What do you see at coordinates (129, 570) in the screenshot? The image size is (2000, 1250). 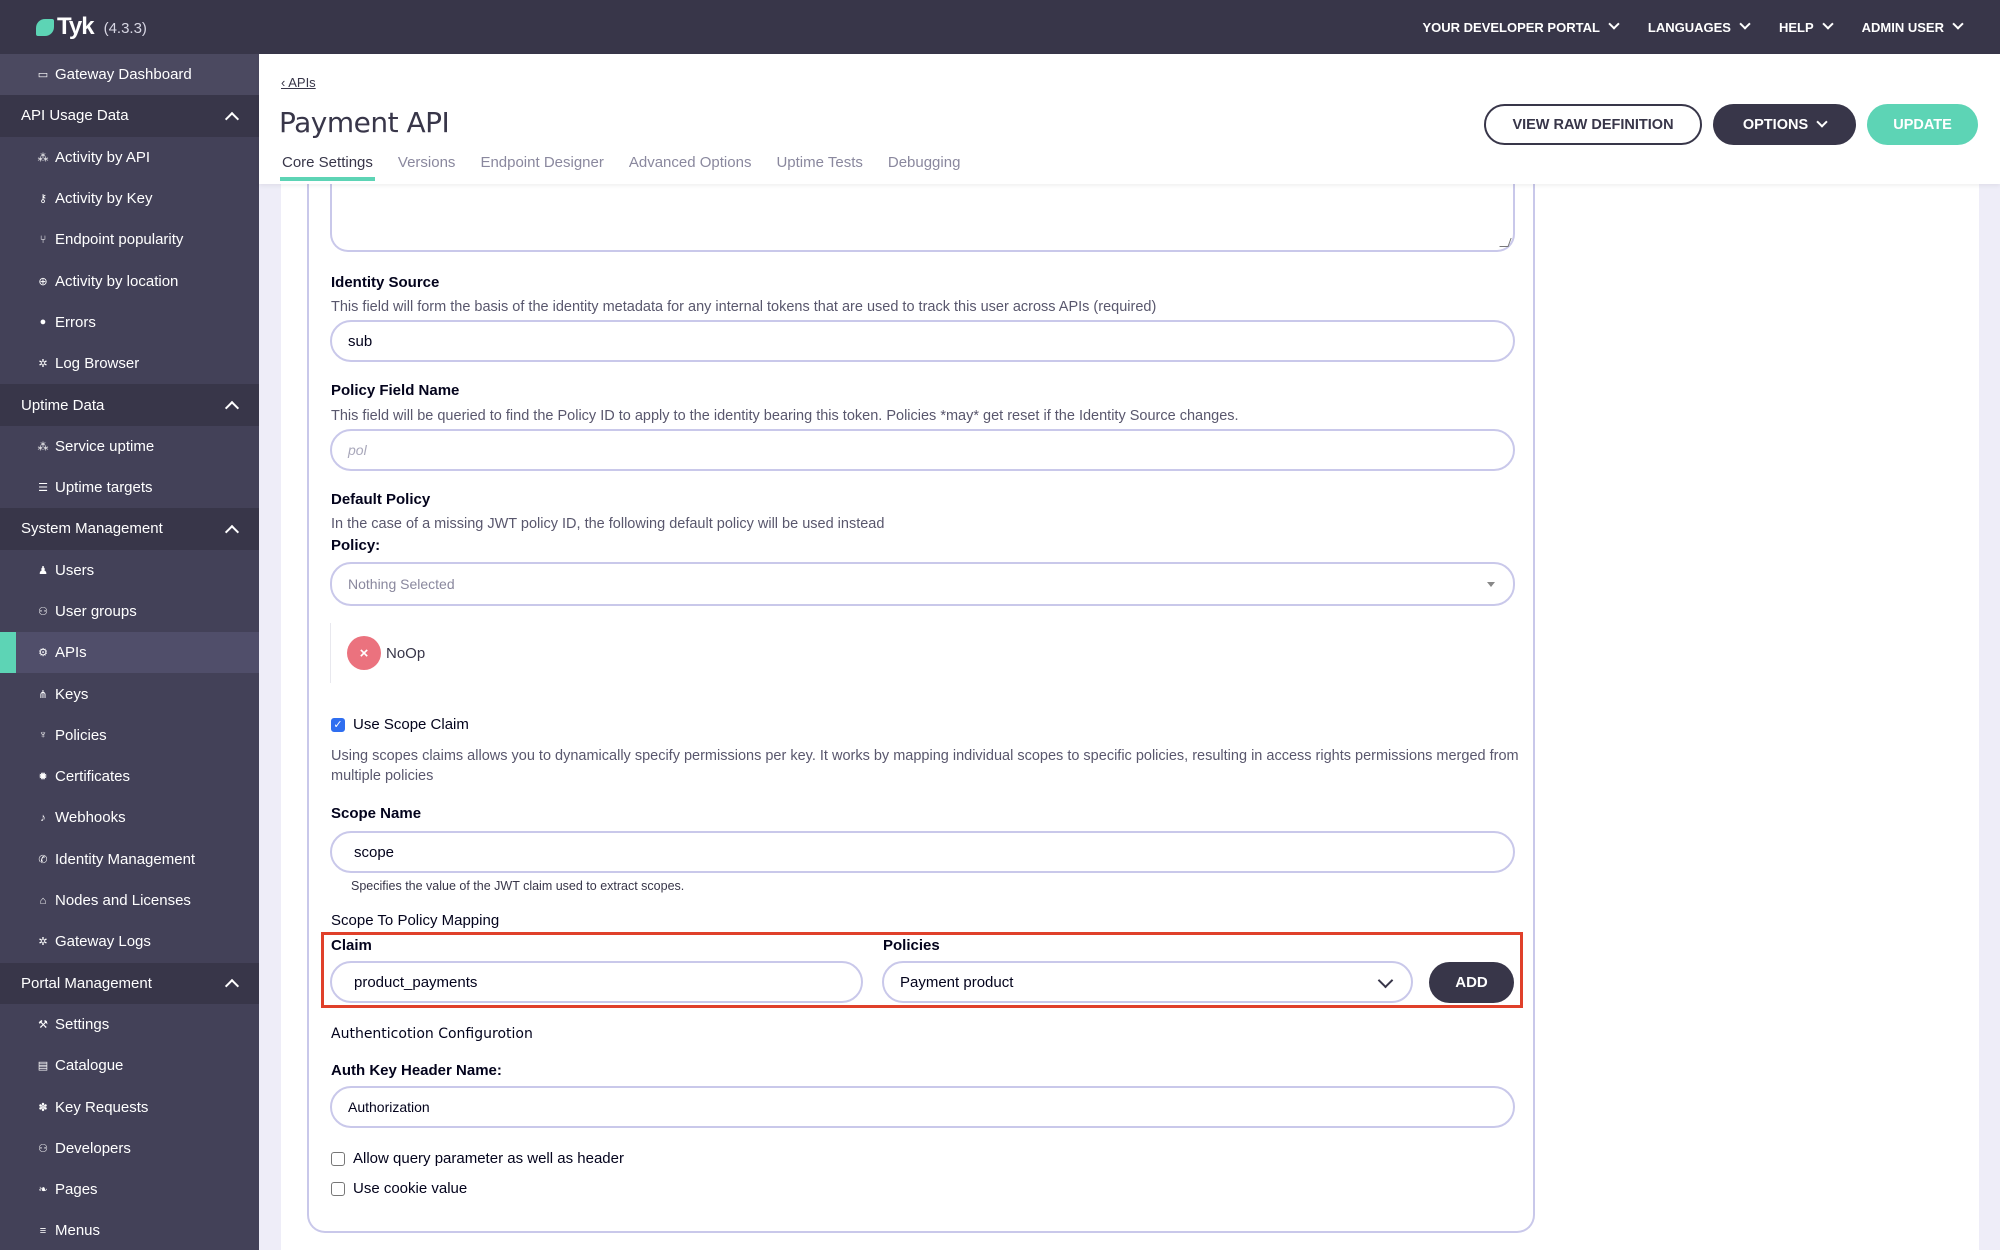 I see `sidebar-item-users: ♟ Users` at bounding box center [129, 570].